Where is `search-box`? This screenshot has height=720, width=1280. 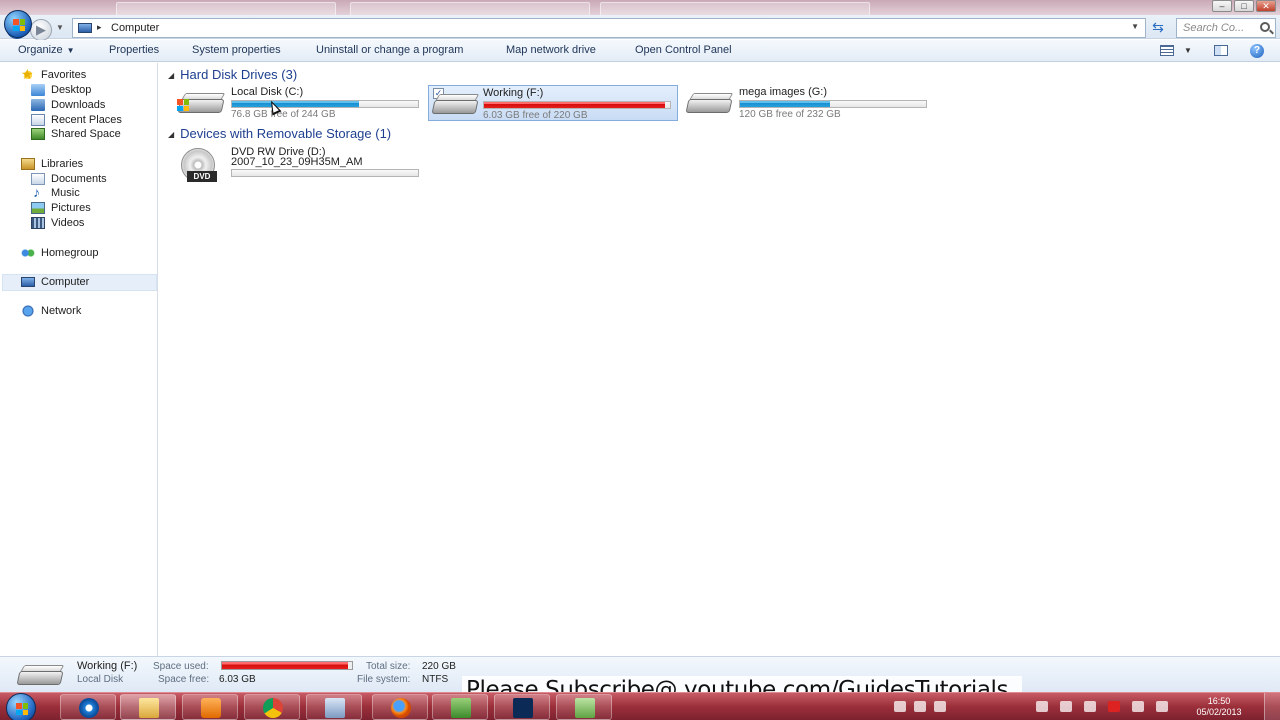 search-box is located at coordinates (1226, 28).